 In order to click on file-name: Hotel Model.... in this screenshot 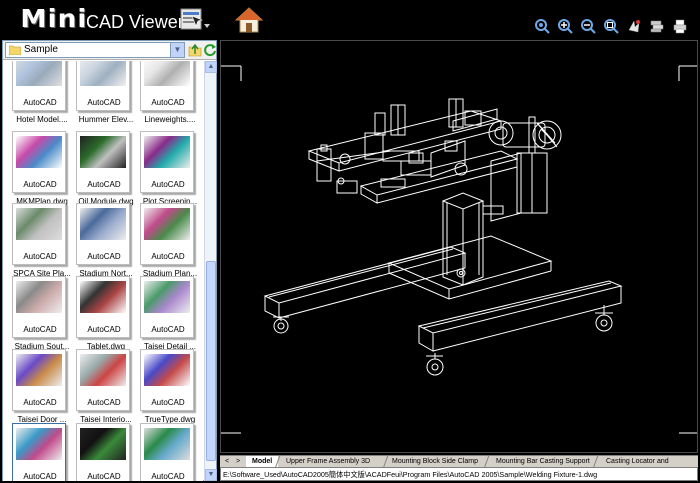, I will do `click(42, 119)`.